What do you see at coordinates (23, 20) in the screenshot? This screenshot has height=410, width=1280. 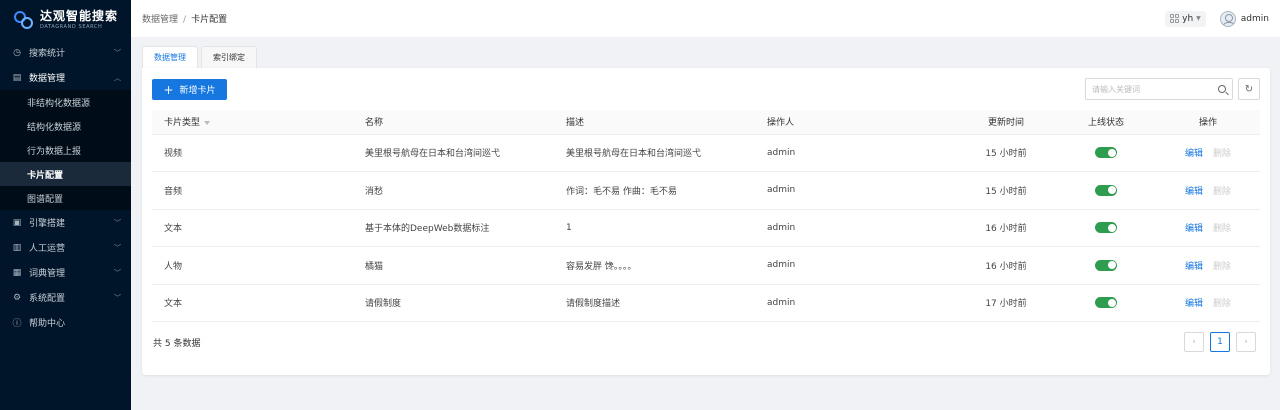 I see `logo-mark-icon` at bounding box center [23, 20].